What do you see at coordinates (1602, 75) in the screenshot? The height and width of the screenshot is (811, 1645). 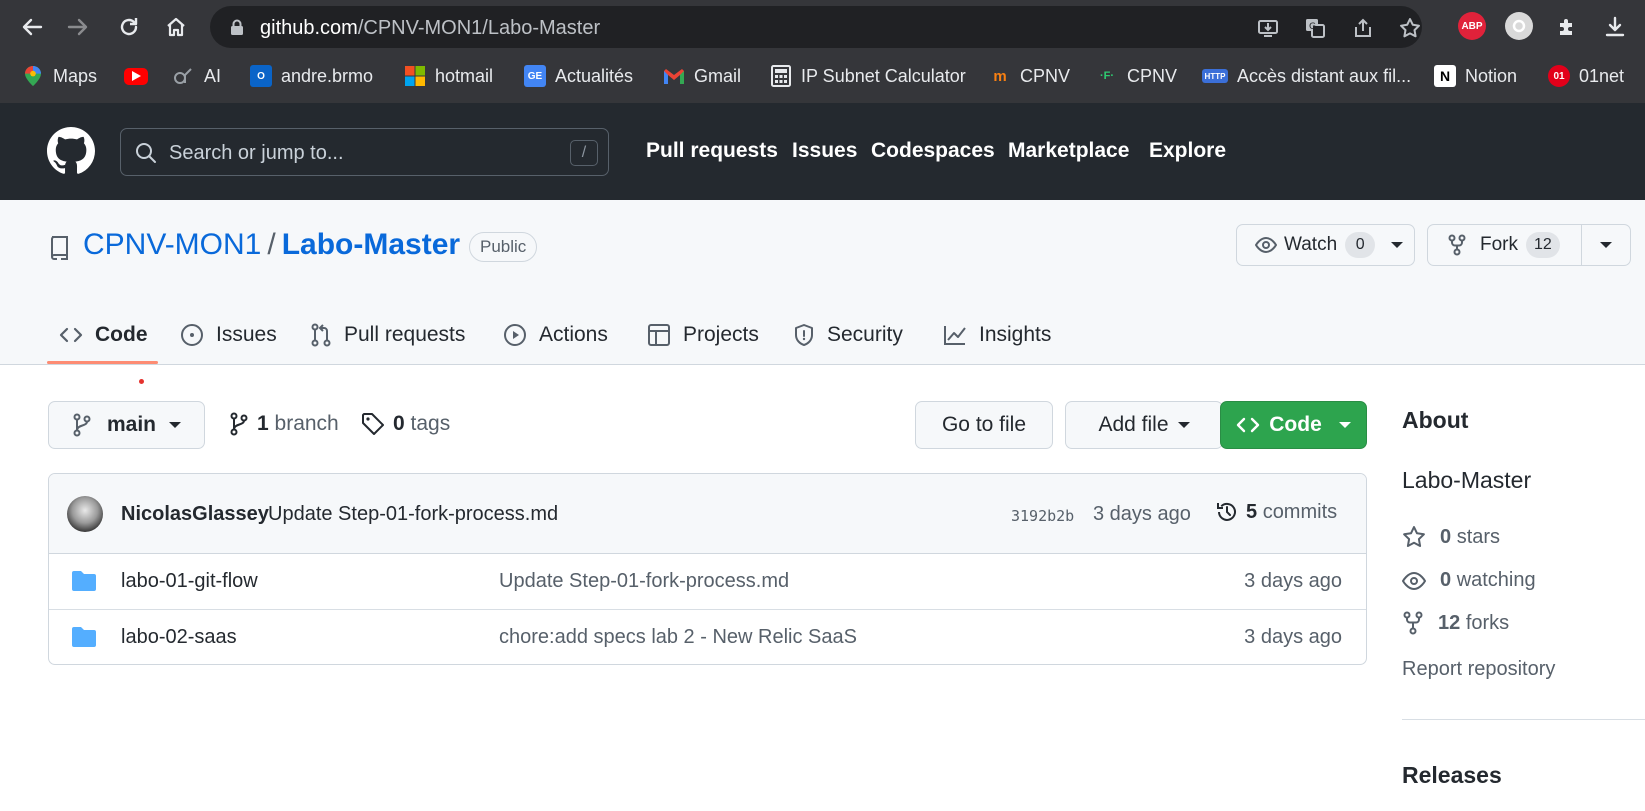 I see `bookmark-label: 01net` at bounding box center [1602, 75].